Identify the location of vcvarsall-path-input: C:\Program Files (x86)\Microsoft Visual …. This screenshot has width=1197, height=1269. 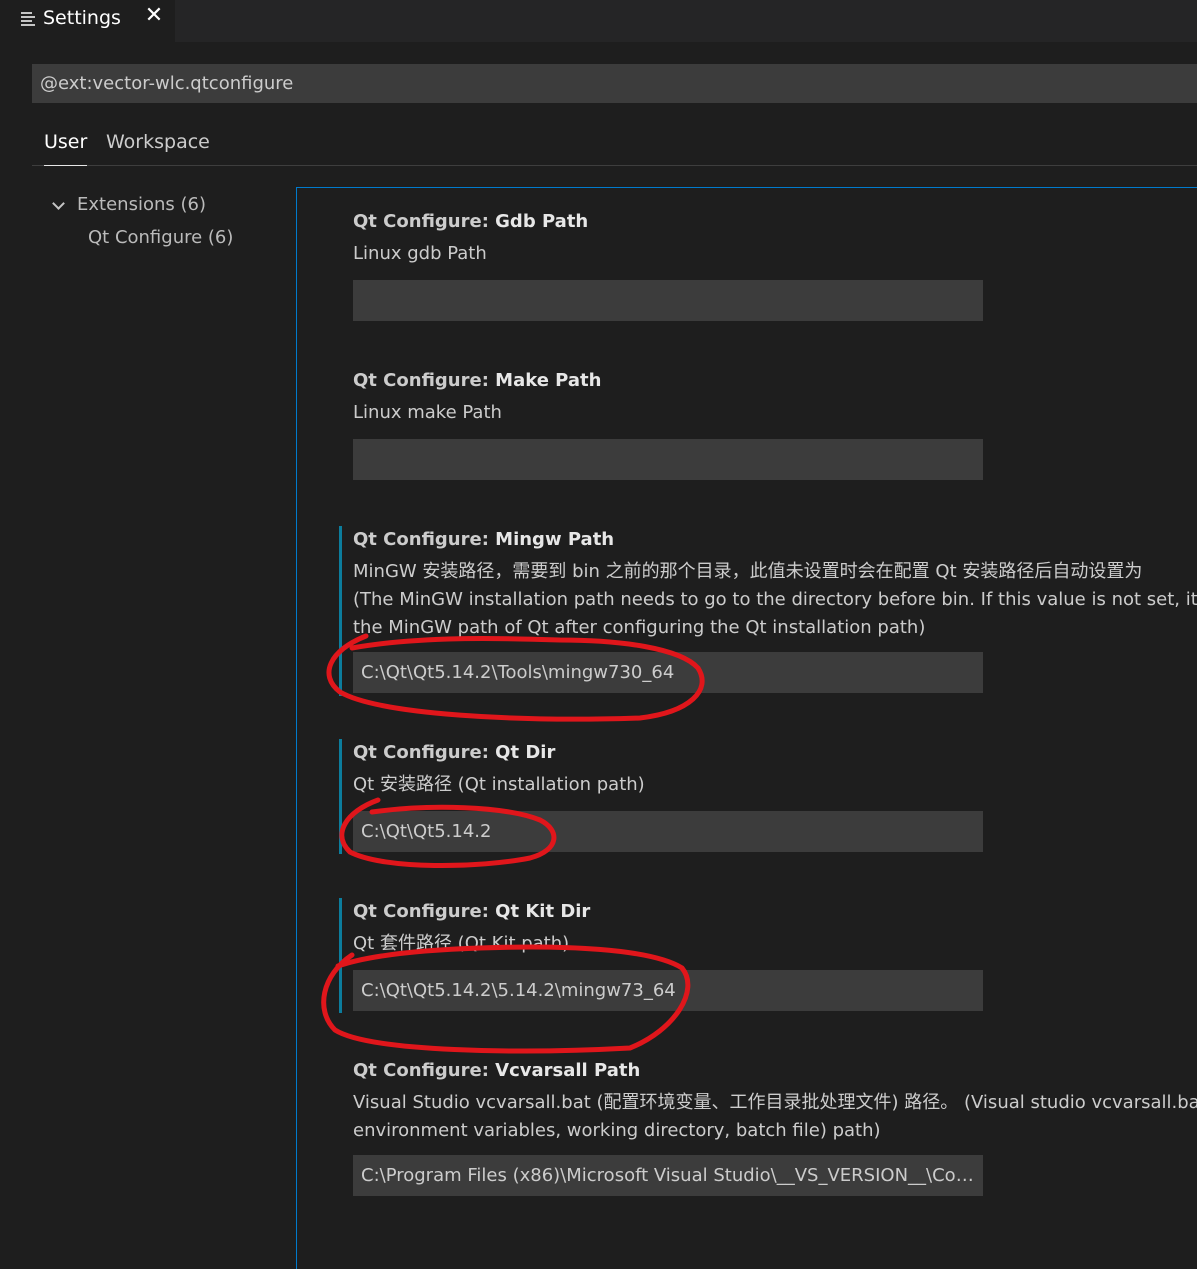
(668, 1175).